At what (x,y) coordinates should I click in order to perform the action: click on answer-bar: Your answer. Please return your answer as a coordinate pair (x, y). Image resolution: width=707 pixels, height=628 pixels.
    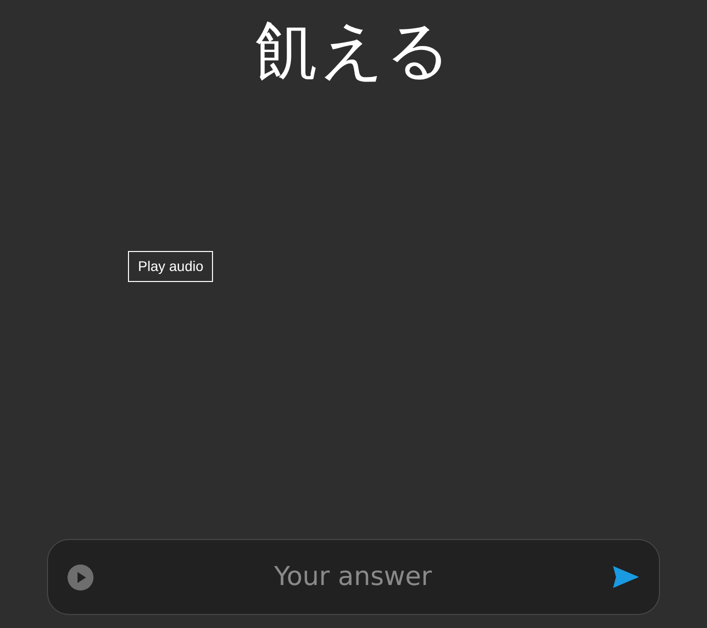
    Looking at the image, I should click on (353, 577).